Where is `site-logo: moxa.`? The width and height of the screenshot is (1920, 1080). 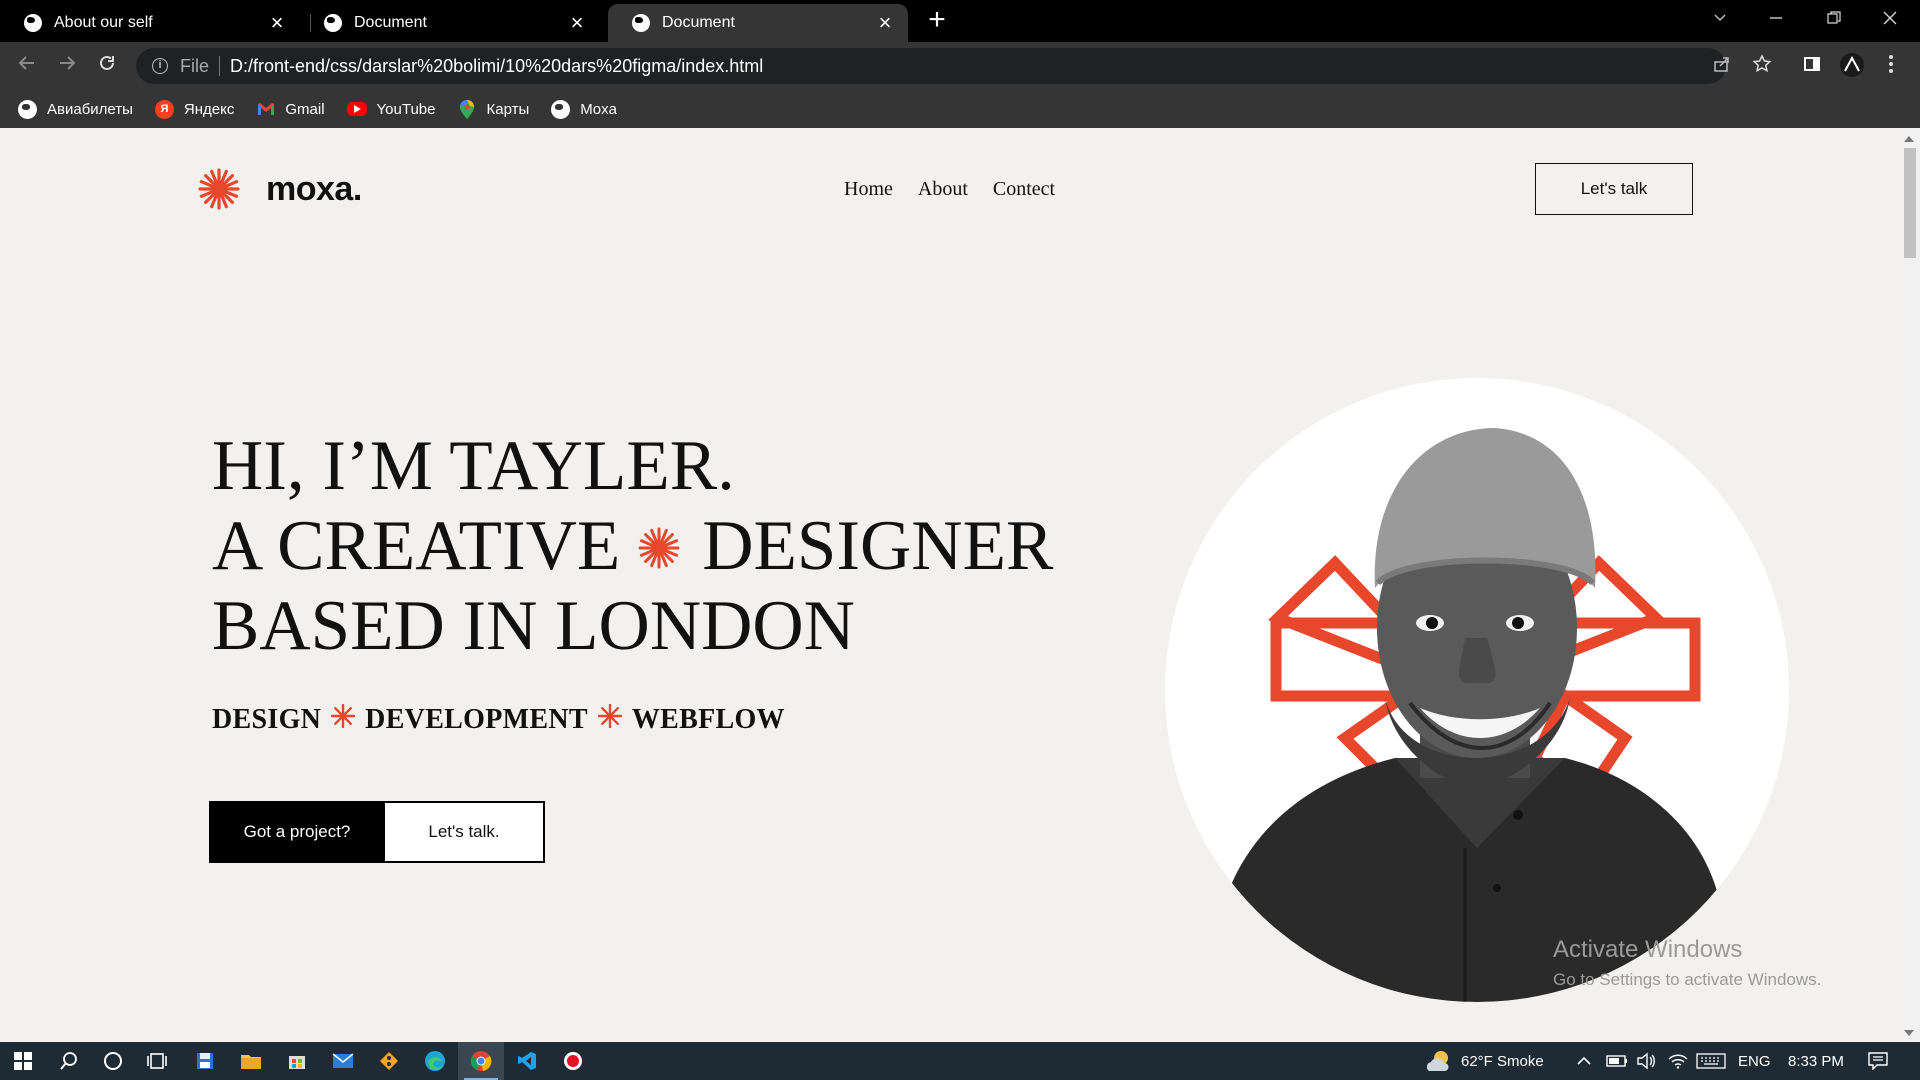
site-logo: moxa. is located at coordinates (280, 189).